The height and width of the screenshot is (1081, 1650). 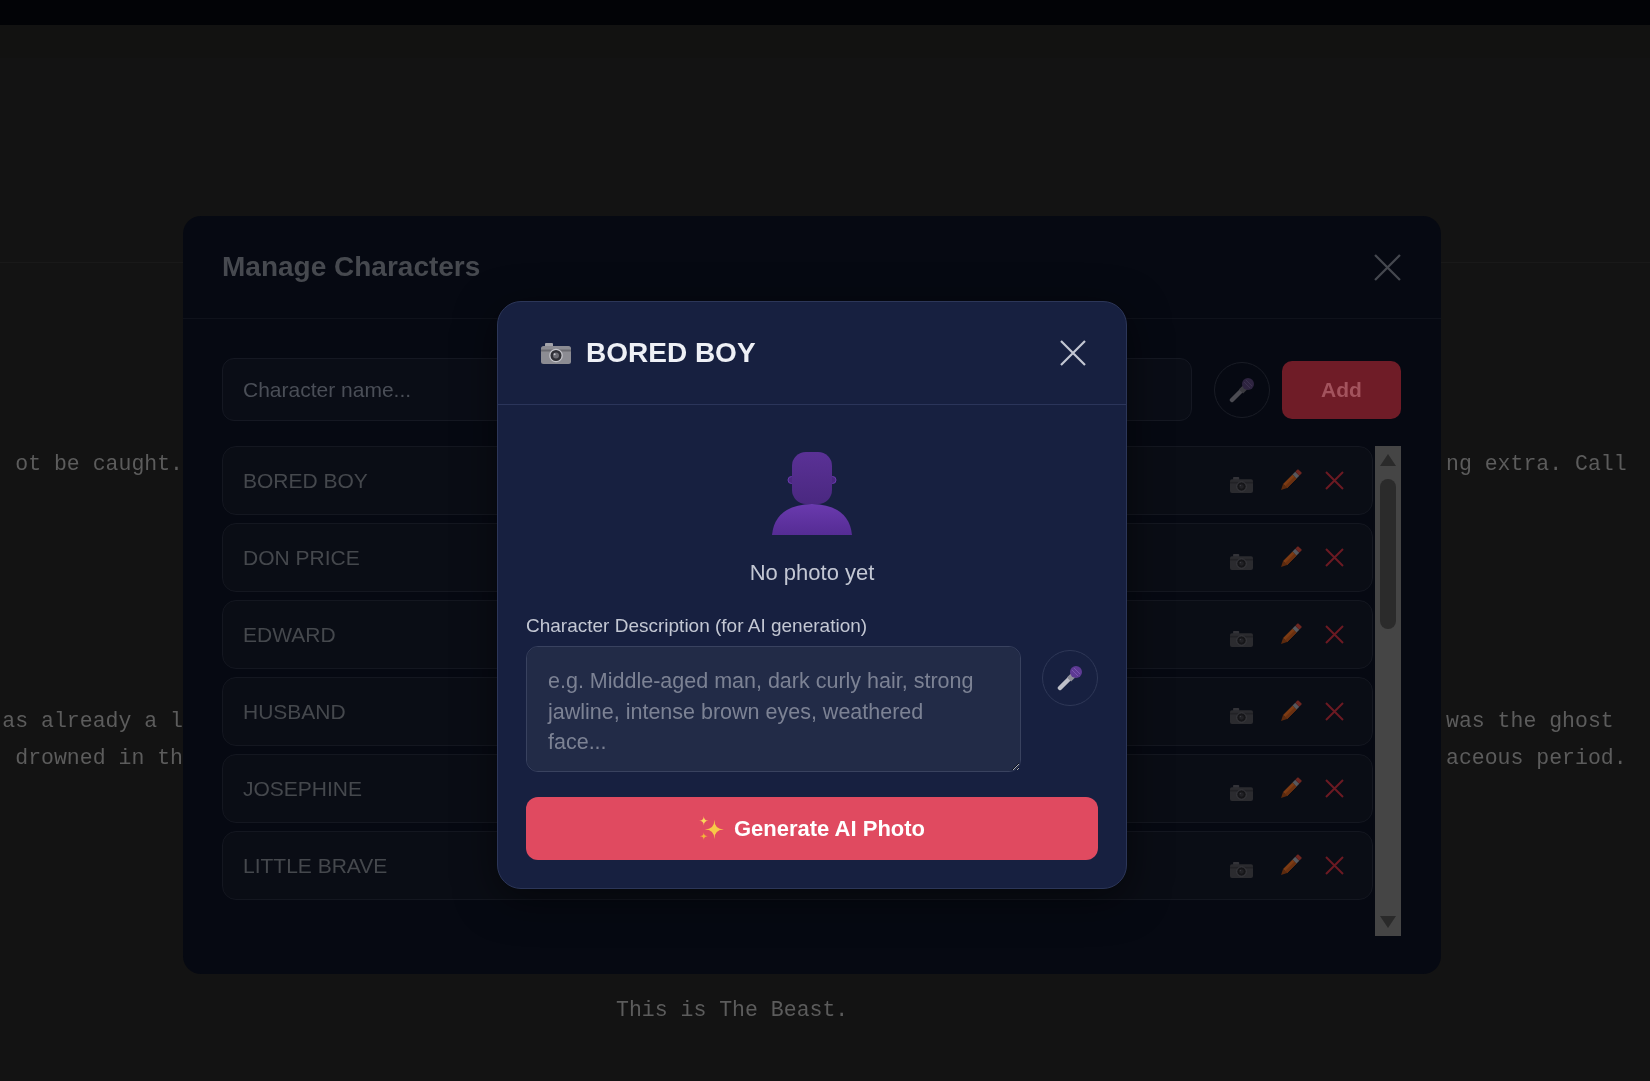 I want to click on script-text: ot be caught., so click(x=99, y=464).